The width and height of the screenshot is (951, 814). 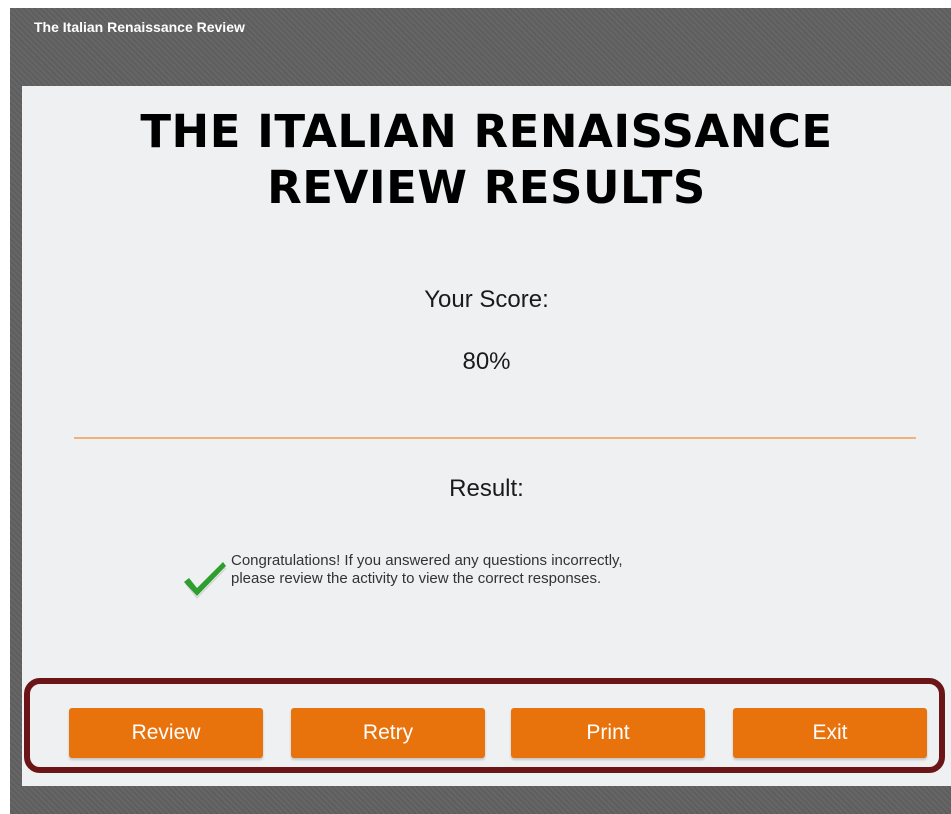 I want to click on window-title: The Italian Renaissance Review, so click(x=139, y=27).